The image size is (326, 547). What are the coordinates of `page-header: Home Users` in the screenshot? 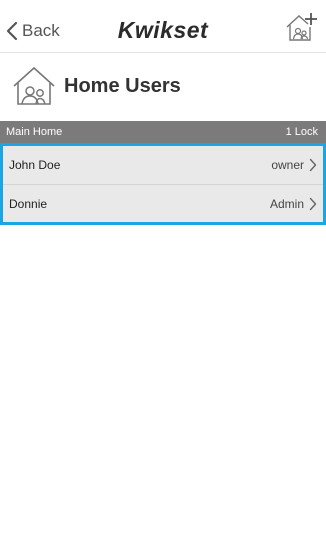 It's located at (163, 86).